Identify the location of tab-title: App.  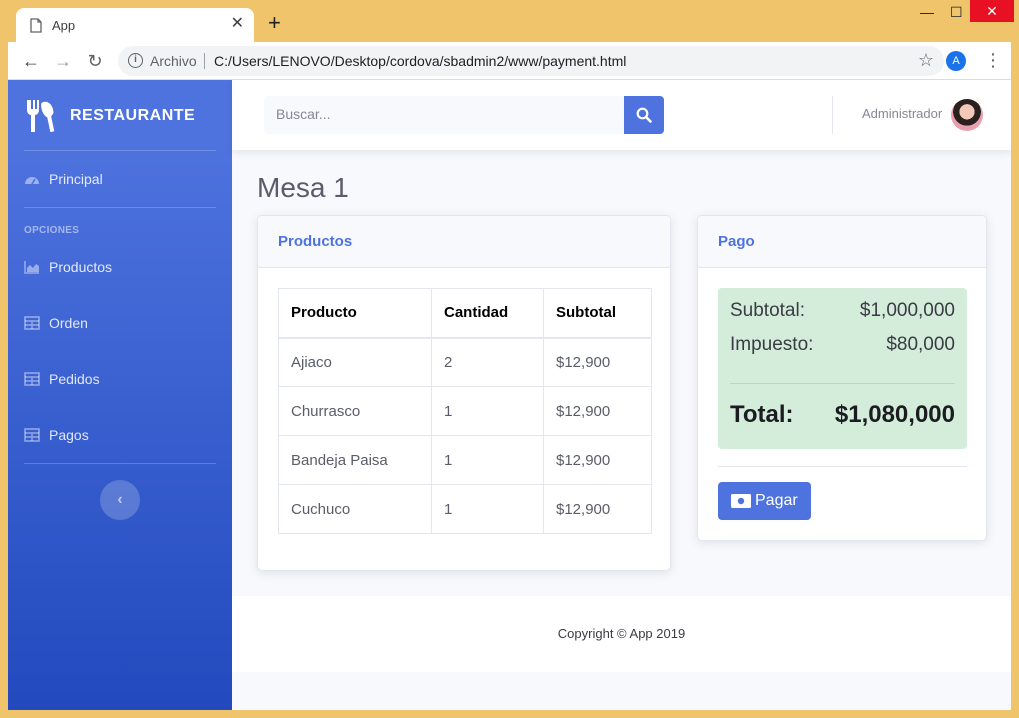
(64, 25).